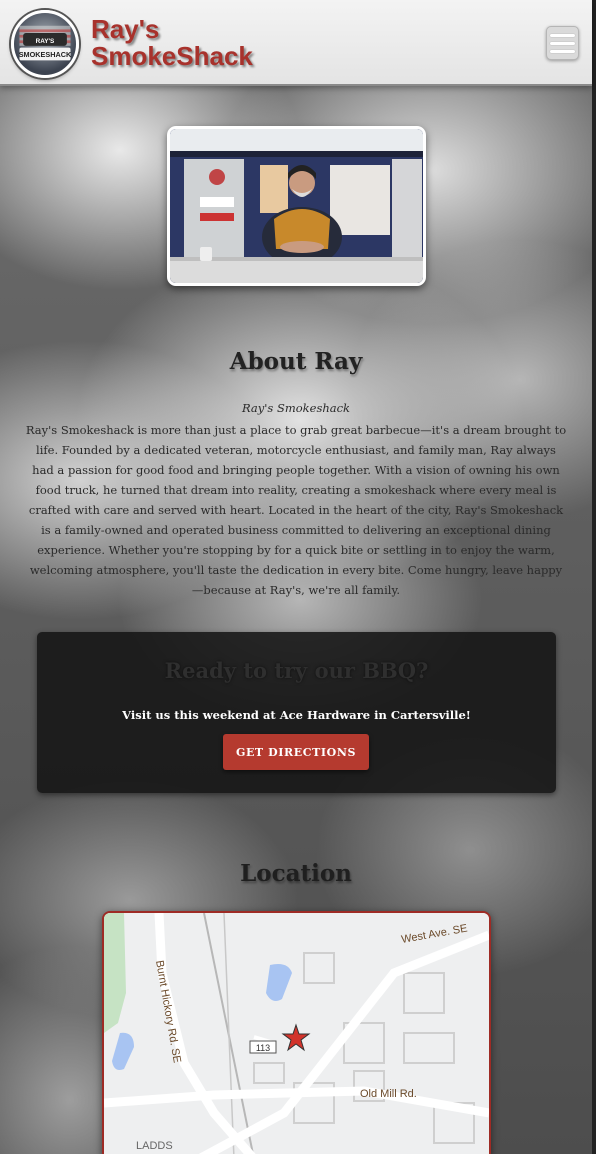 This screenshot has width=596, height=1154. Describe the element at coordinates (594, 577) in the screenshot. I see `page-edge` at that location.